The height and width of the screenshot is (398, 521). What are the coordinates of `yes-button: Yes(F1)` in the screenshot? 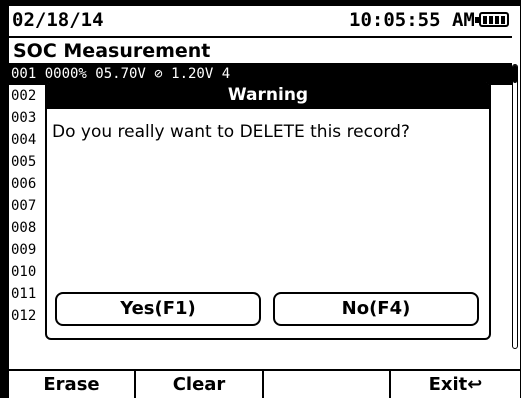 It's located at (158, 309).